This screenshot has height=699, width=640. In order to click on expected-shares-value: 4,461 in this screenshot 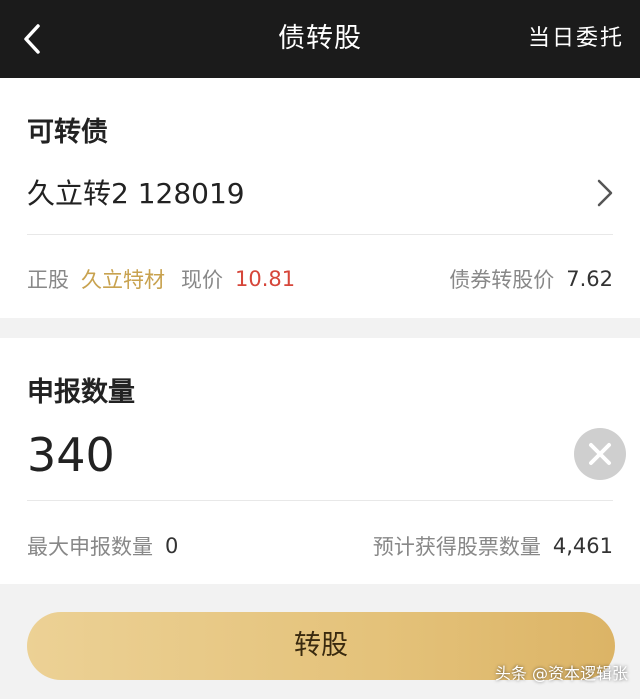, I will do `click(582, 546)`.